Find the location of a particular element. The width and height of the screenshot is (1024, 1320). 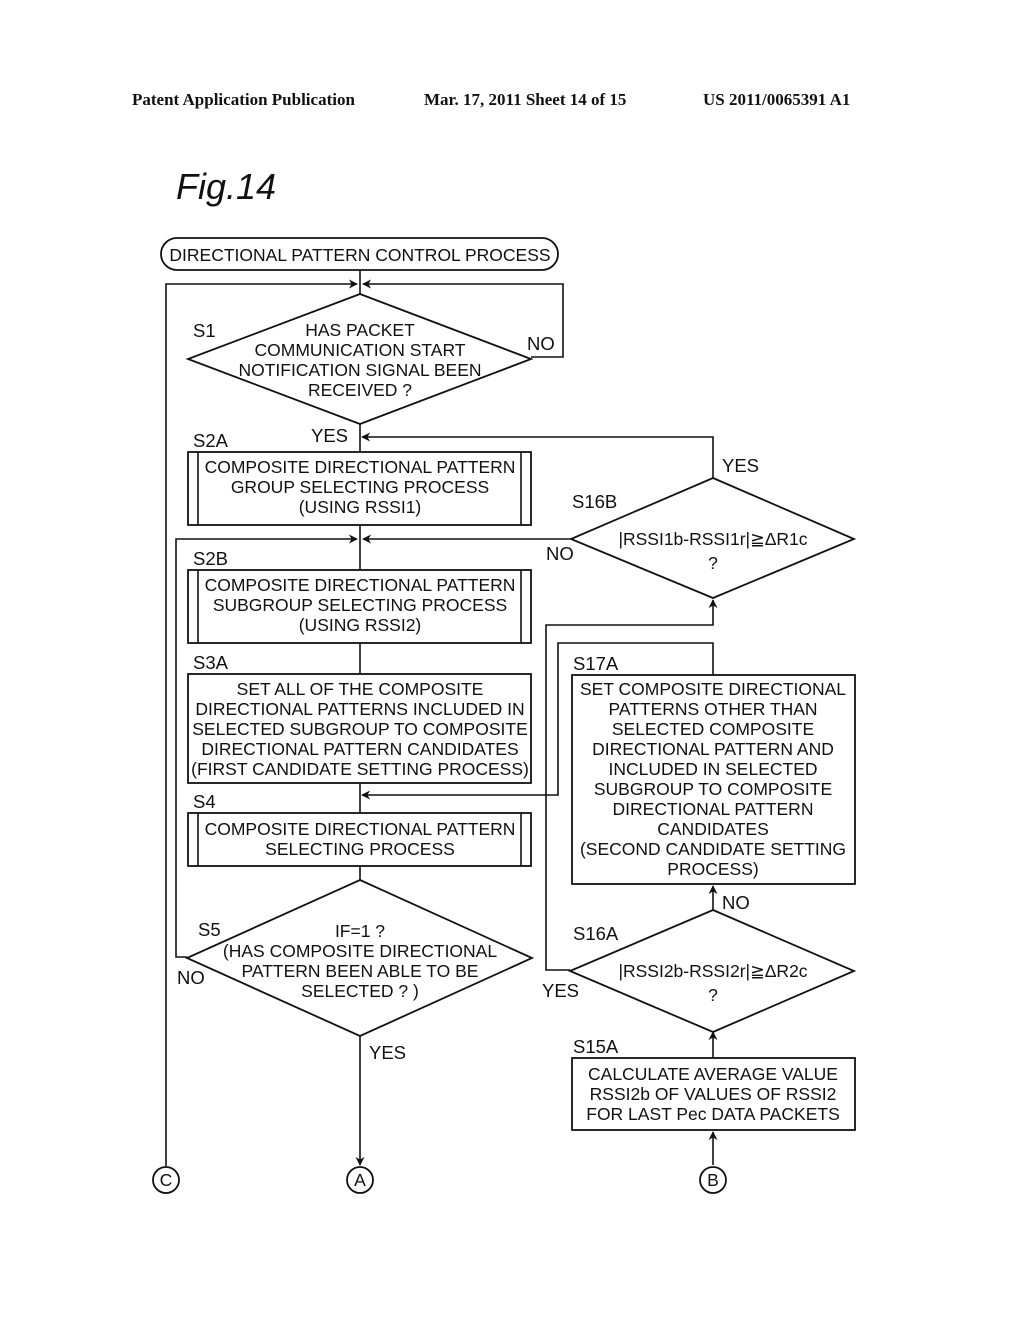

s17a-line: (SECOND CANDIDATE SETTING is located at coordinates (713, 849).